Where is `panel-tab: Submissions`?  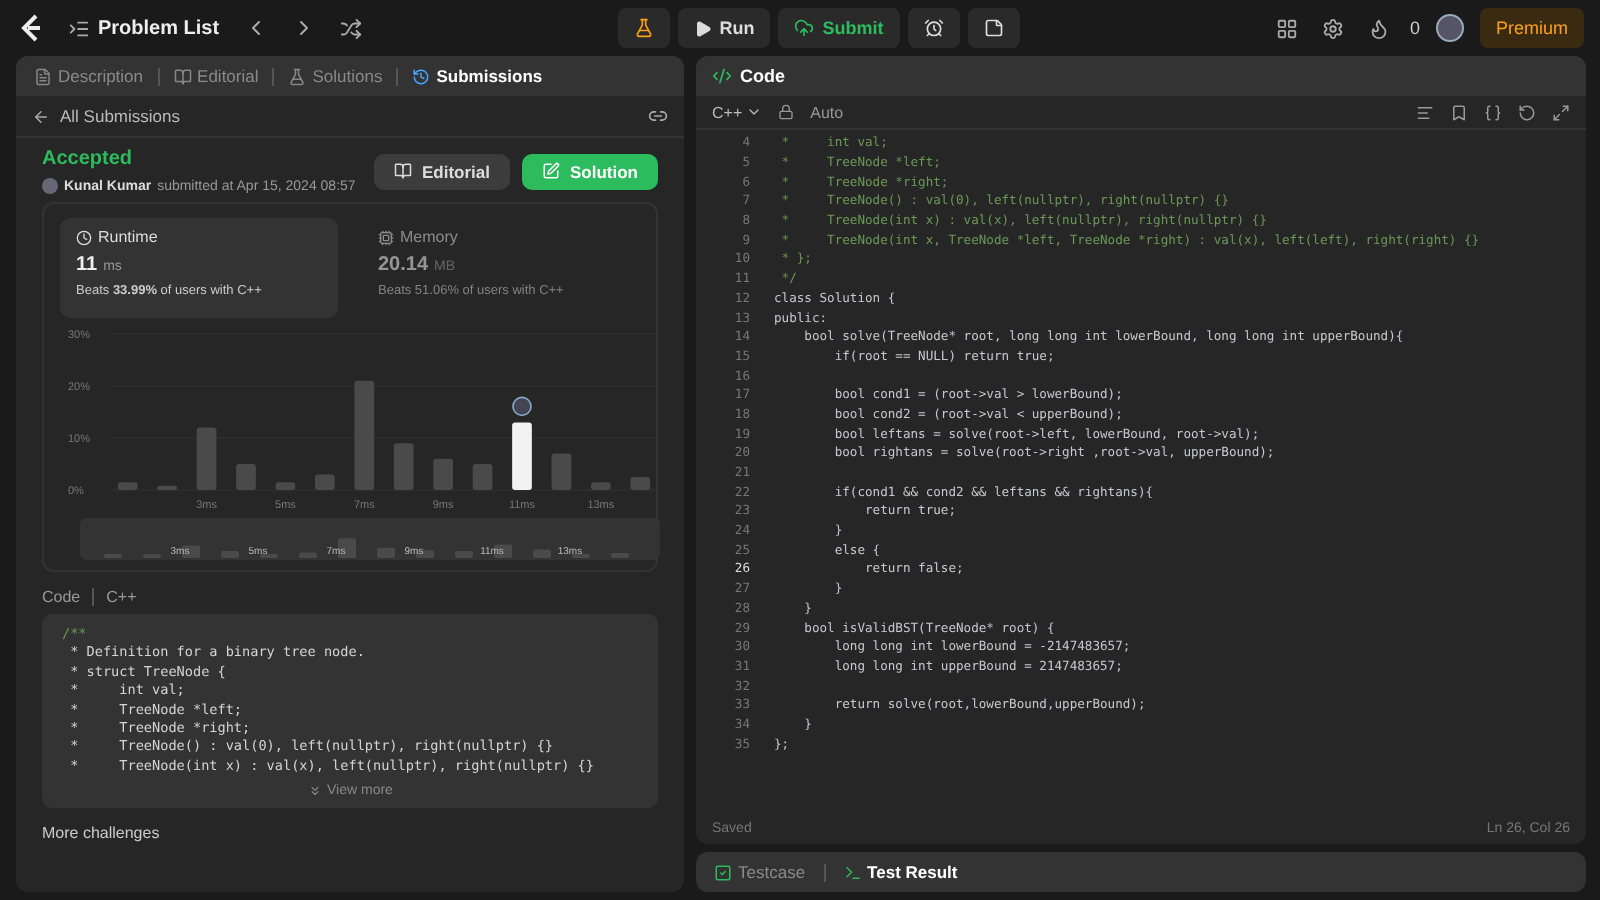
panel-tab: Submissions is located at coordinates (477, 76).